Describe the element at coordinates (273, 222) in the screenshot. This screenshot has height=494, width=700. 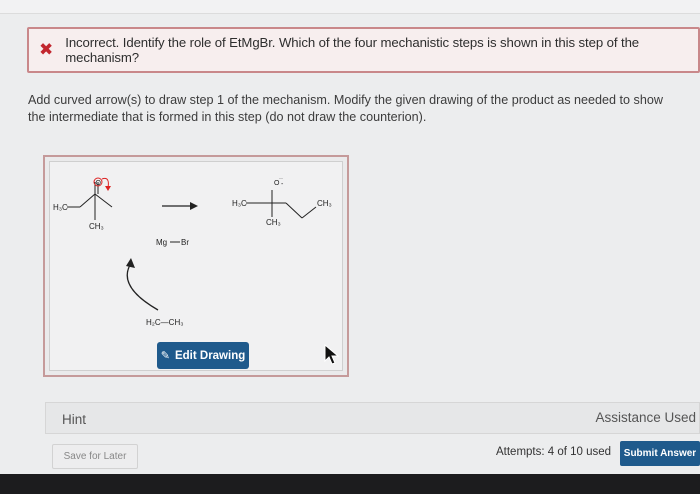
I see `product-ch3-bottom-label: CH₃` at that location.